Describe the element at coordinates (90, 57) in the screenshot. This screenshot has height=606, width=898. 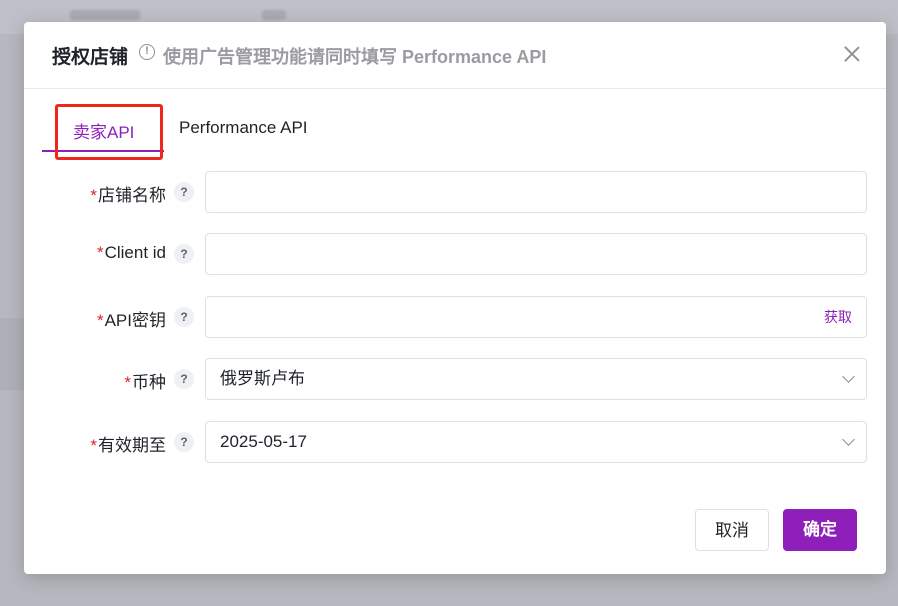
I see `dialog-title: 授权店铺` at that location.